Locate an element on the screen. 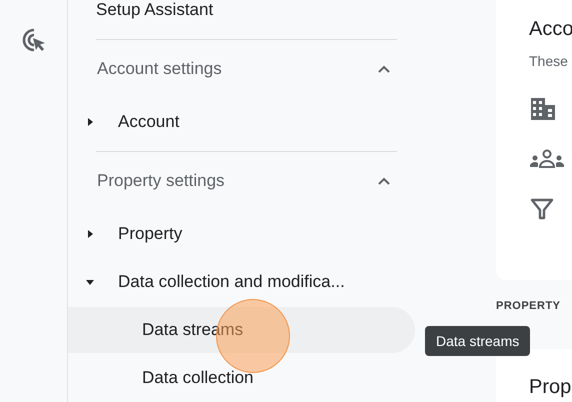 The height and width of the screenshot is (402, 572). tooltip: Data streams is located at coordinates (477, 341).